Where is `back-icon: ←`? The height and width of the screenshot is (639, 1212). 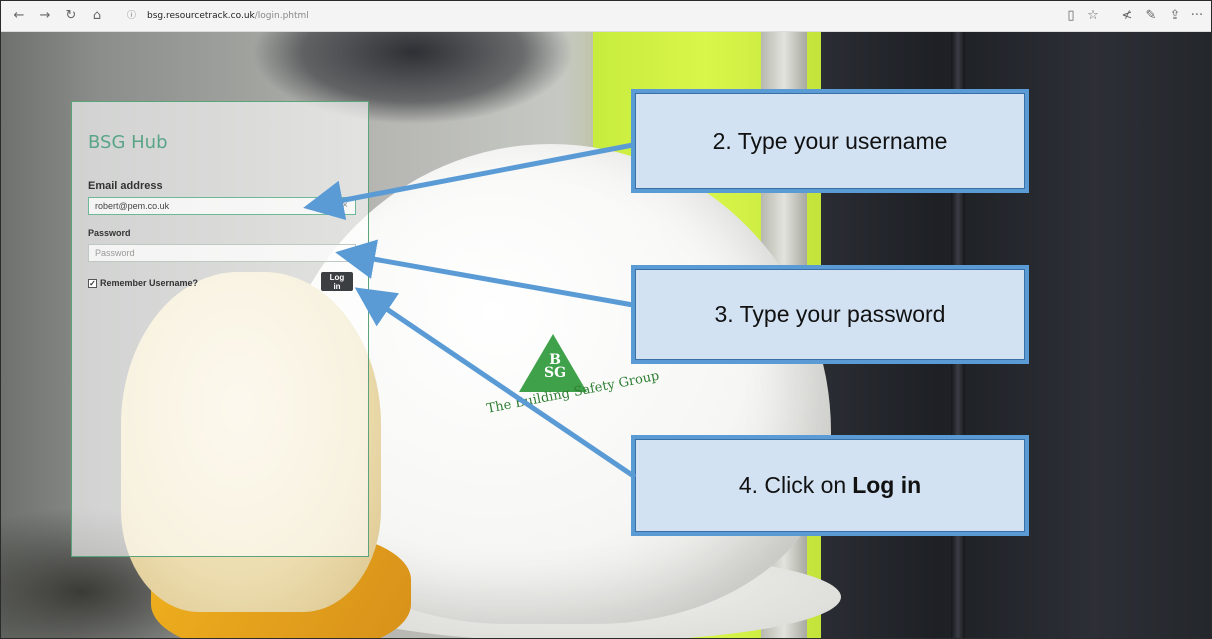
back-icon: ← is located at coordinates (19, 16).